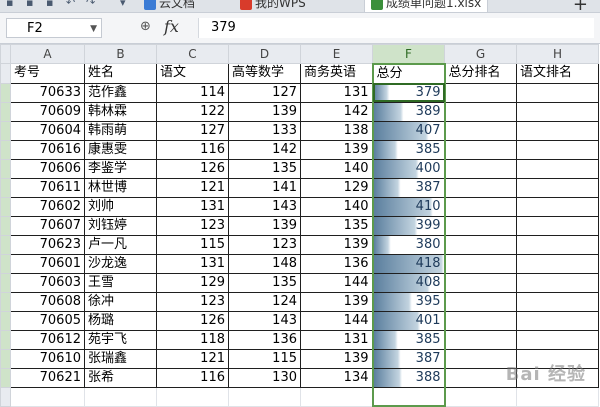 The height and width of the screenshot is (407, 600). Describe the element at coordinates (264, 282) in the screenshot. I see `math-cell: 135` at that location.